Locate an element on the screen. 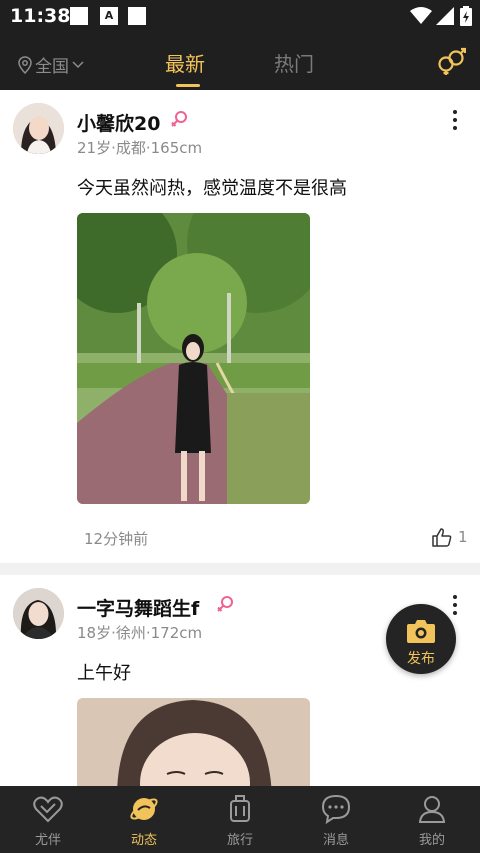 This screenshot has width=480, height=853. nav-label: 尤伴 is located at coordinates (47, 840).